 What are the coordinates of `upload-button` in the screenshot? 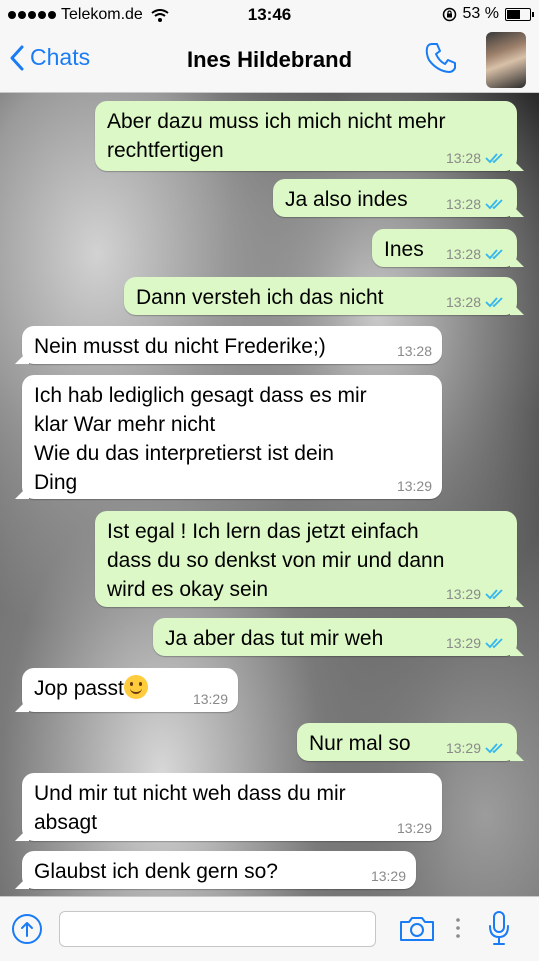 It's located at (27, 929).